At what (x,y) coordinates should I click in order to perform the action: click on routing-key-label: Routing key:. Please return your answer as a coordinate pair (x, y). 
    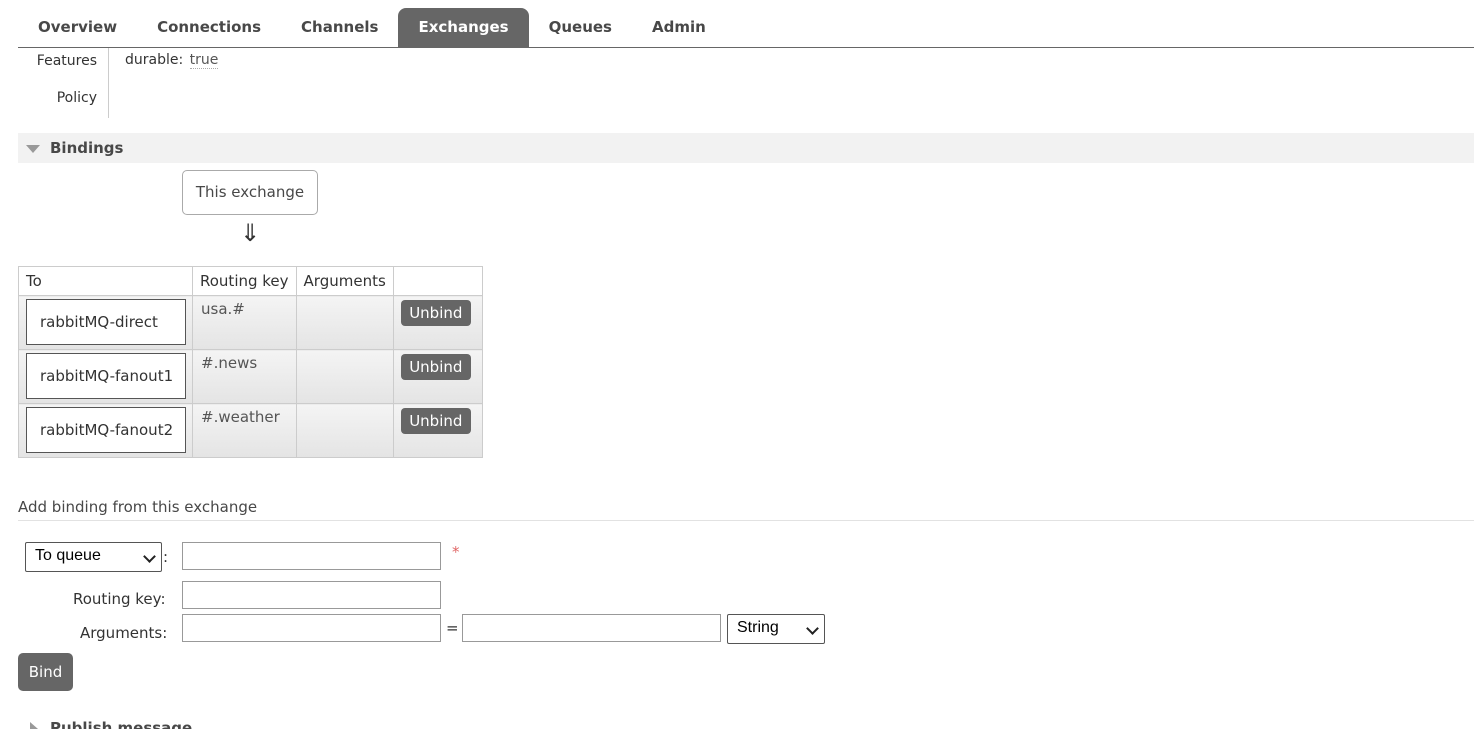
    Looking at the image, I should click on (119, 599).